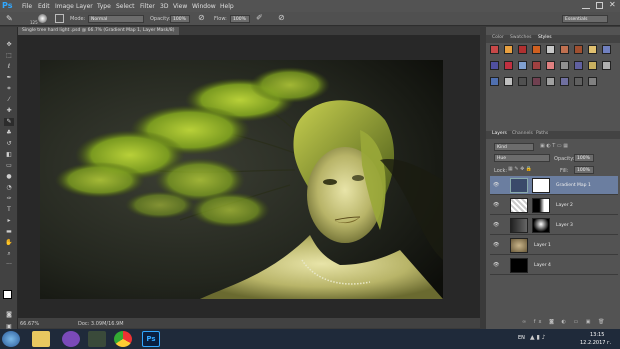 Image resolution: width=620 pixels, height=349 pixels. What do you see at coordinates (554, 265) in the screenshot?
I see `layer-row-layer-4: 👁 Layer 4` at bounding box center [554, 265].